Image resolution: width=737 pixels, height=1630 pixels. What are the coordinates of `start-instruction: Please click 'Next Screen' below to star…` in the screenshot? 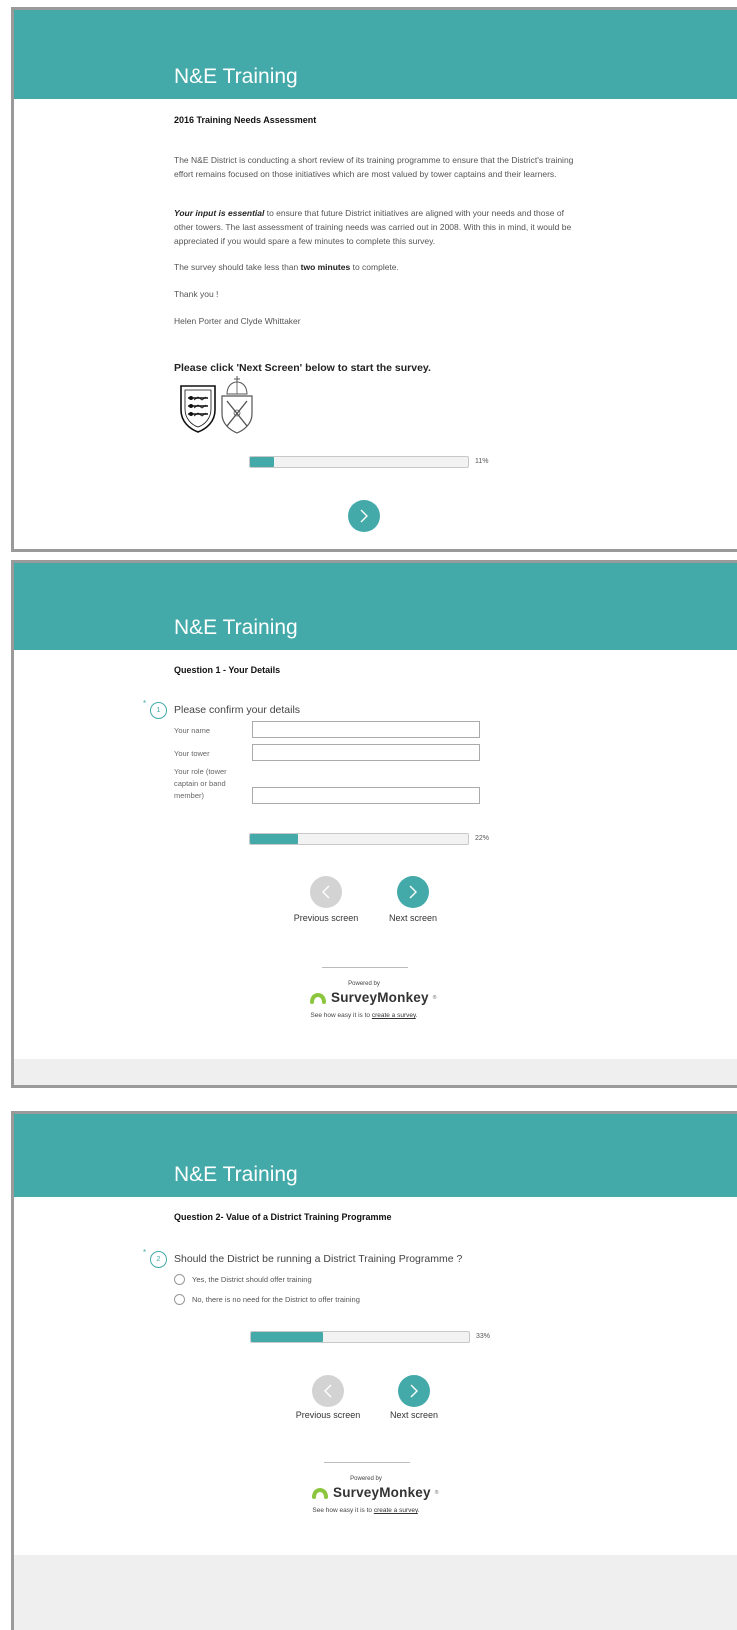 It's located at (302, 368).